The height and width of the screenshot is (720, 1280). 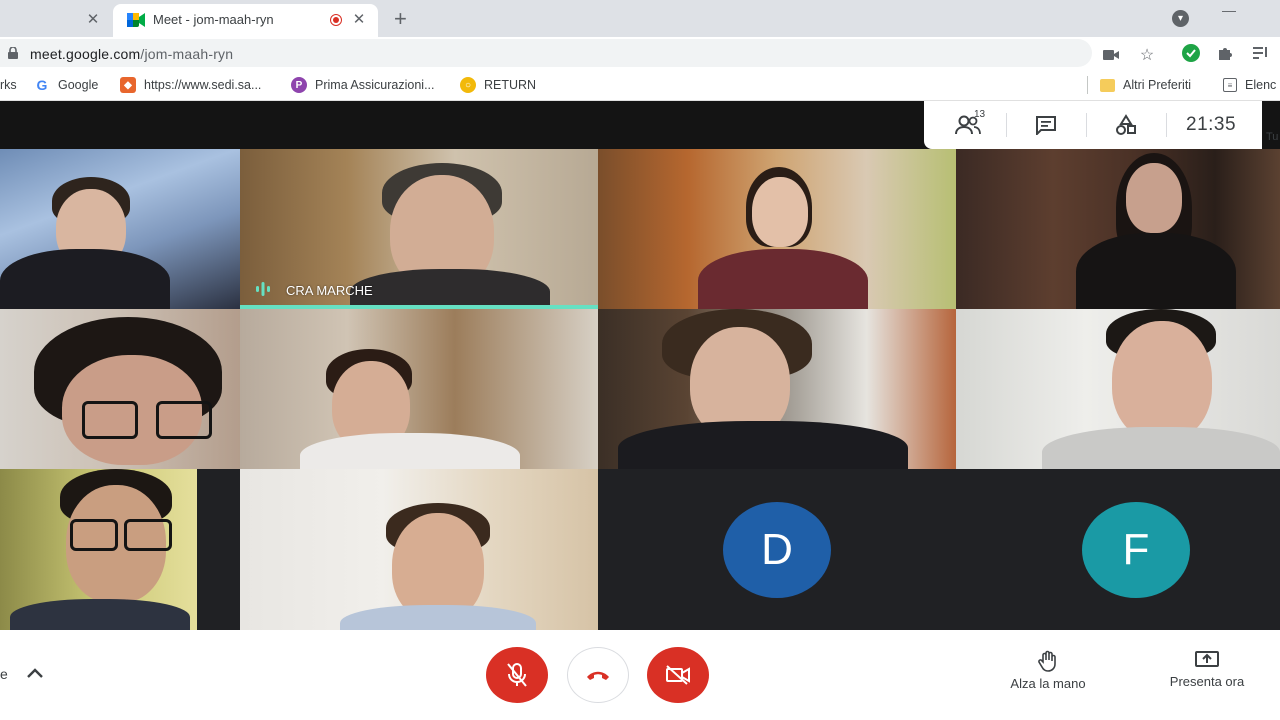 What do you see at coordinates (419, 229) in the screenshot?
I see `participant-video-tile-speaking: CRA MARCHE` at bounding box center [419, 229].